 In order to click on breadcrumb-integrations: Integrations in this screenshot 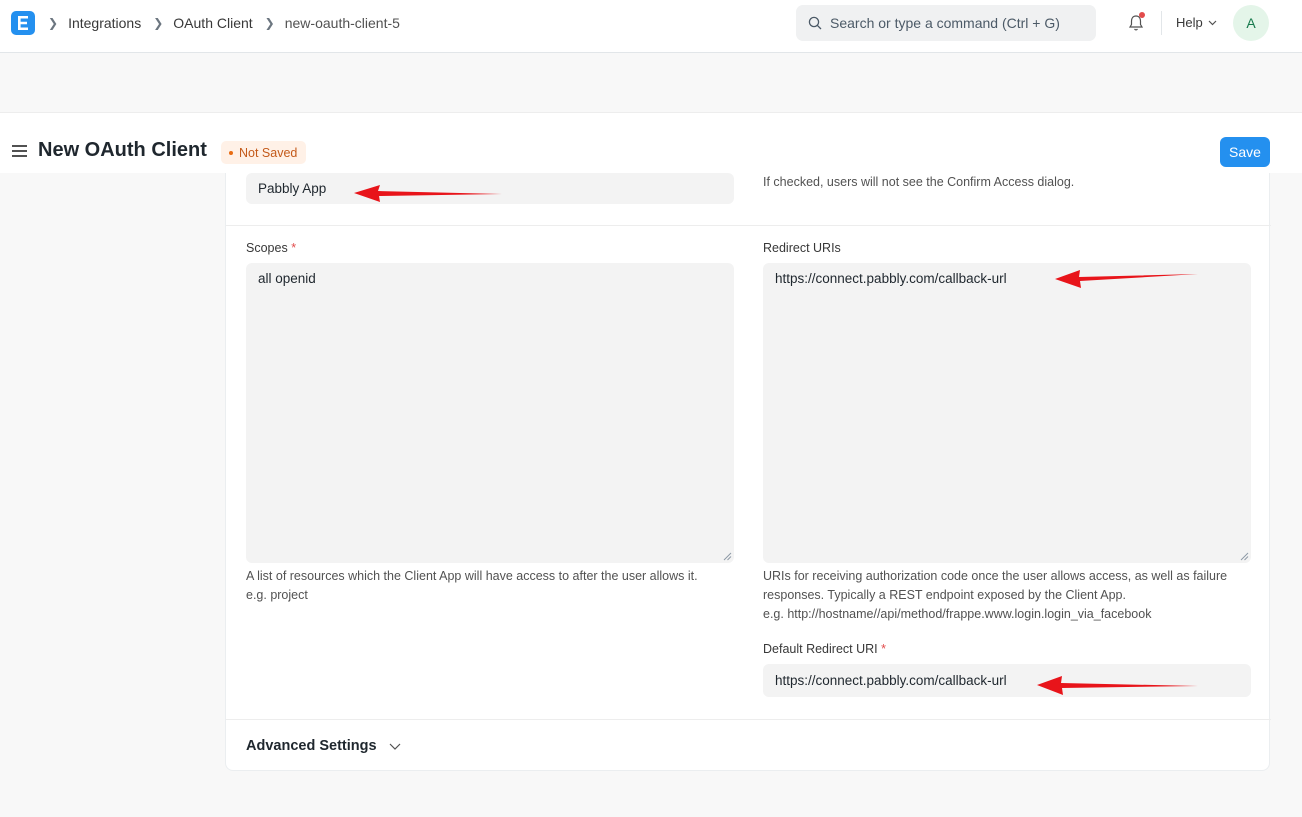, I will do `click(104, 23)`.